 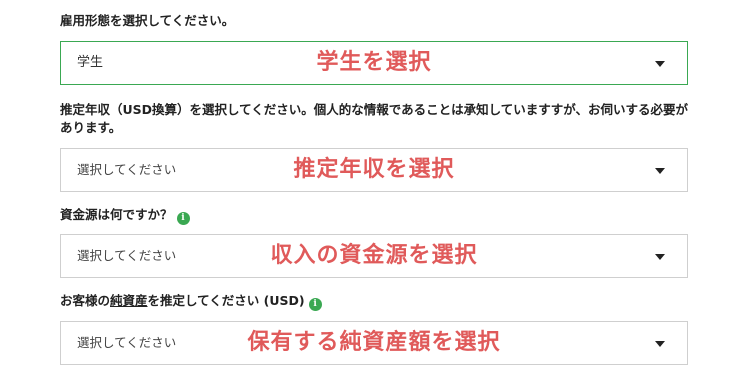 I want to click on net-worth-select-value: 選択してください, so click(x=127, y=342).